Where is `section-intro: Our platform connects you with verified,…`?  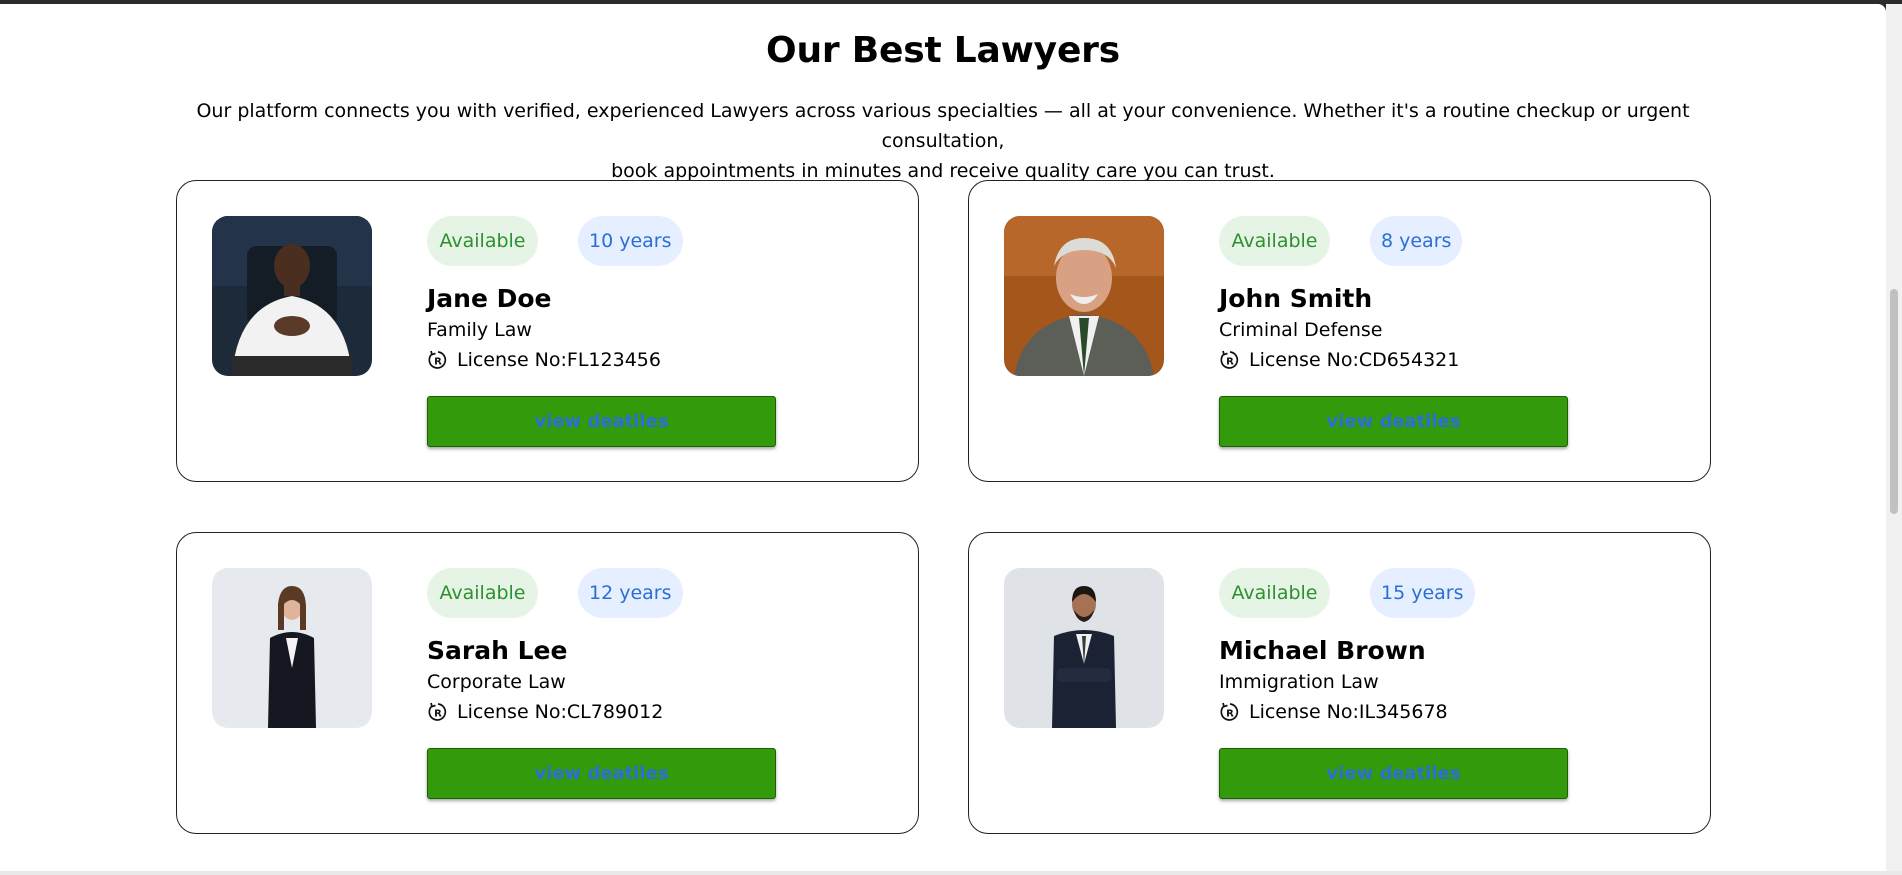 section-intro: Our platform connects you with verified,… is located at coordinates (943, 141).